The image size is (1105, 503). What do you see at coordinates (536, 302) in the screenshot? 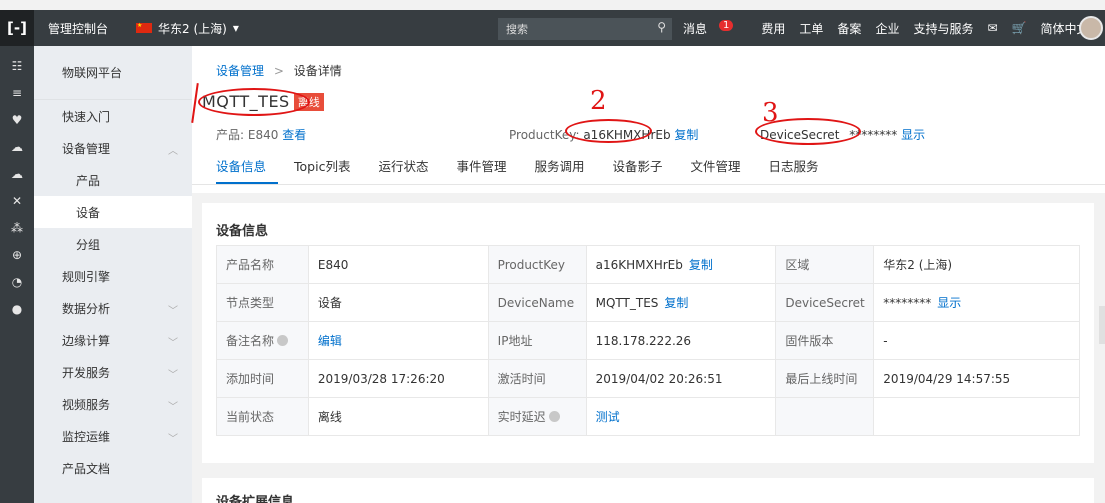
I see `field-label: DeviceName` at bounding box center [536, 302].